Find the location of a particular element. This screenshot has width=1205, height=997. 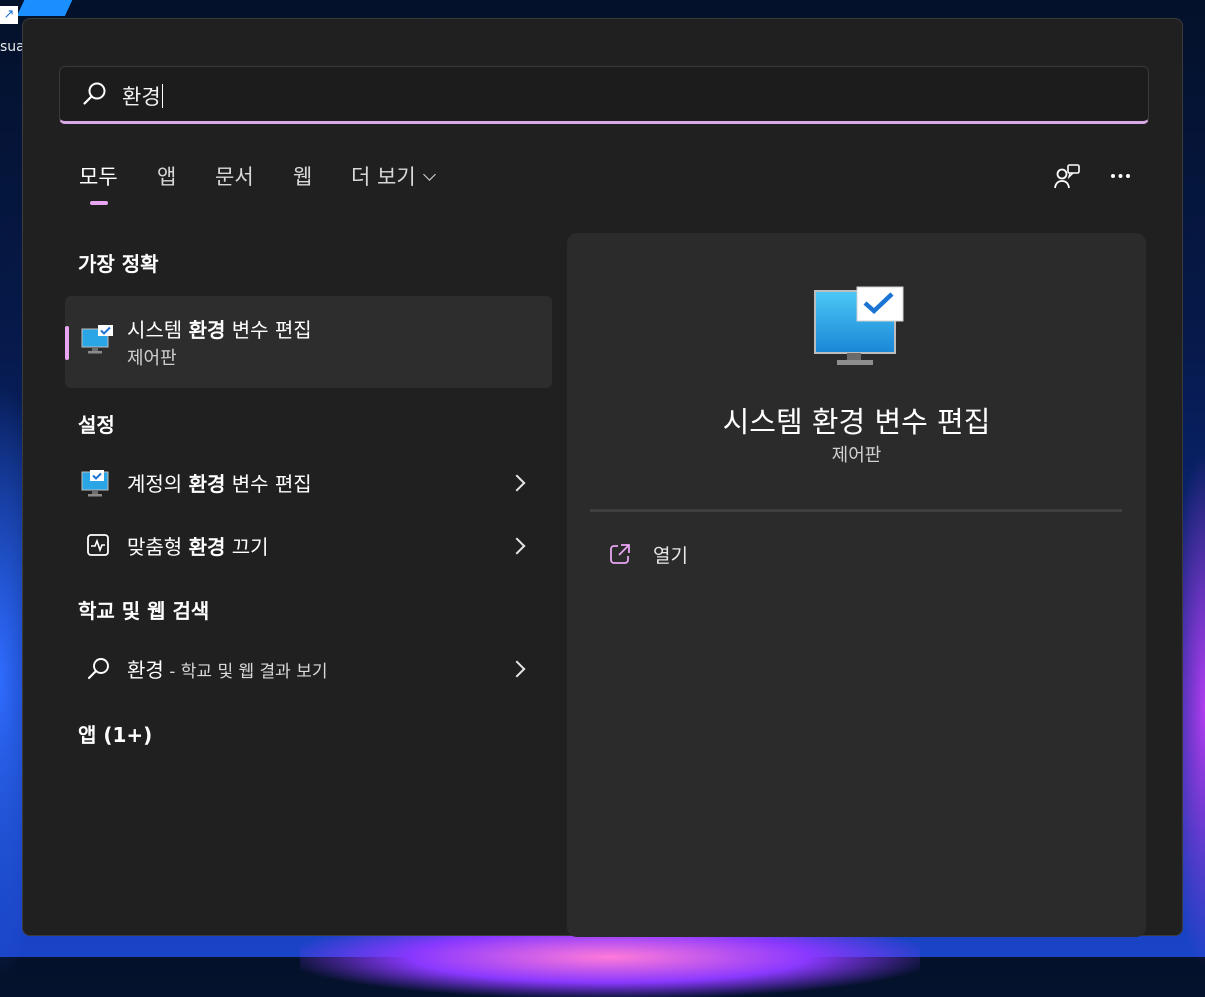

tab-more: 더 보기 is located at coordinates (393, 176).